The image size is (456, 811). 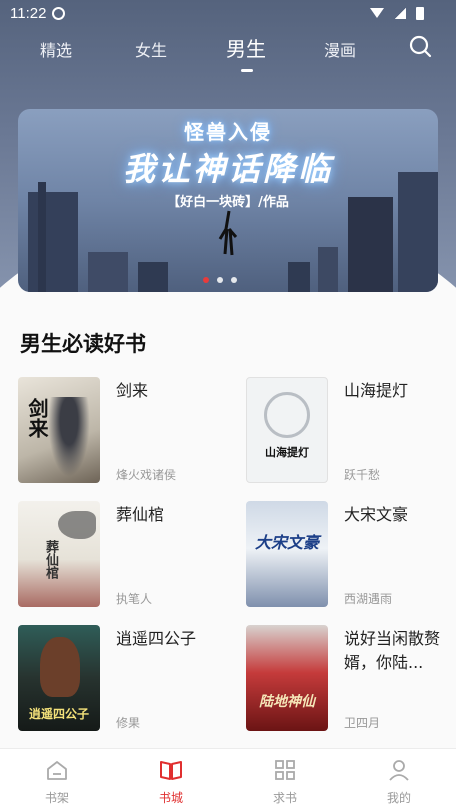 I want to click on bottom-tab-bar: 书架 书城 求书 我的, so click(x=228, y=779).